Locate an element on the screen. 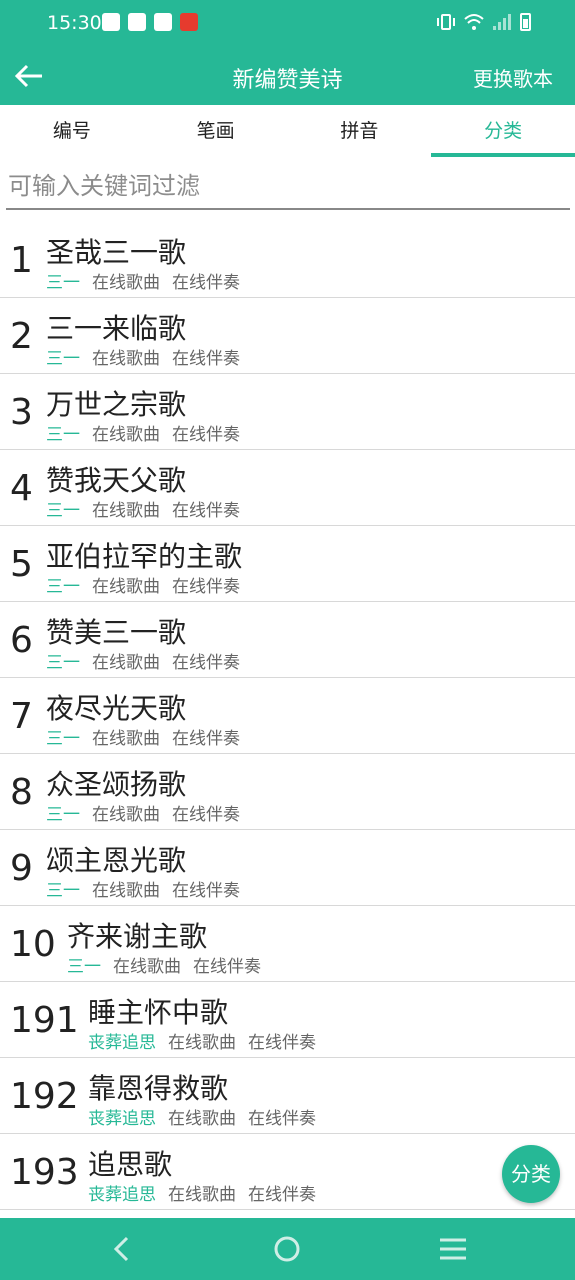 This screenshot has height=1280, width=575. song-list-item: 2 三一来临歌 三一 在线歌曲 在线伴奏 is located at coordinates (287, 336).